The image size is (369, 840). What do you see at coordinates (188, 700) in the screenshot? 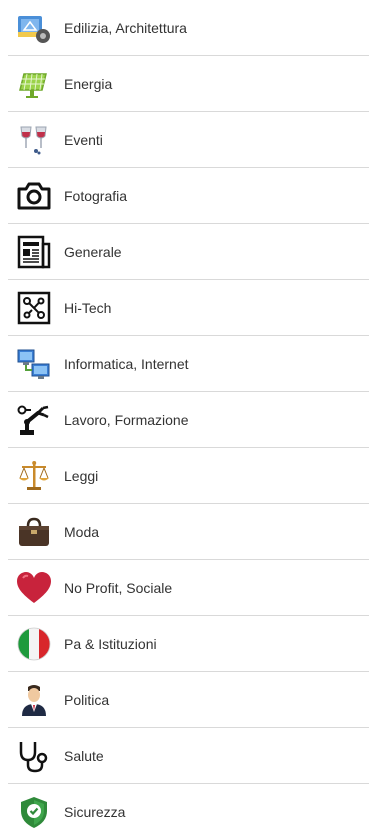
I see `category-item-politica: Politica` at bounding box center [188, 700].